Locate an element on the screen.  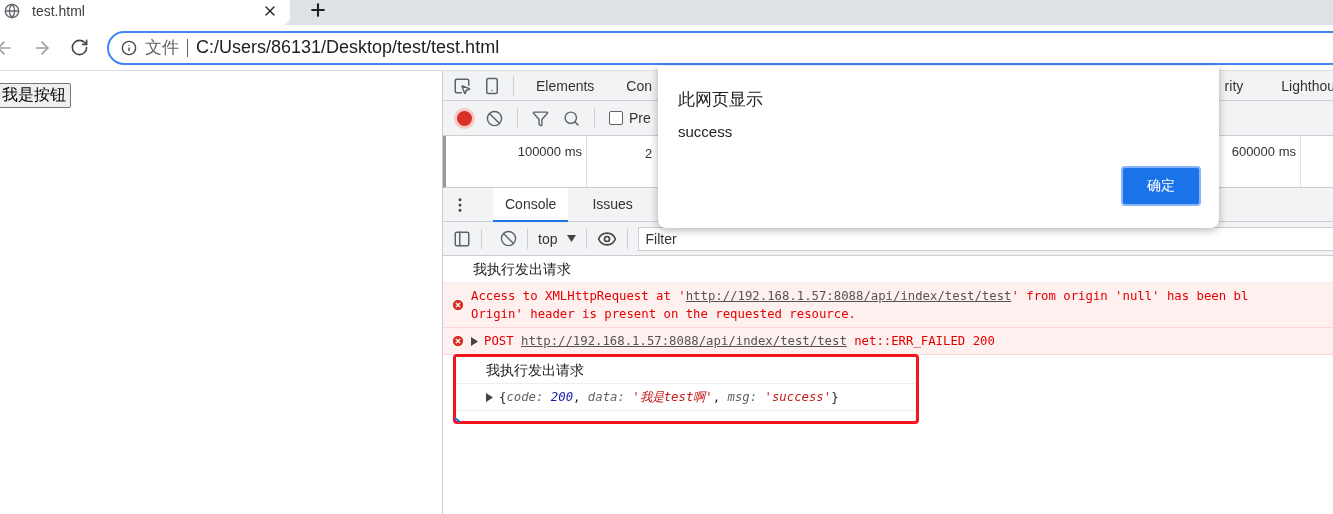
address-bar: 文件 C:/Users/86131/Desktop/test/test.html is located at coordinates (720, 47).